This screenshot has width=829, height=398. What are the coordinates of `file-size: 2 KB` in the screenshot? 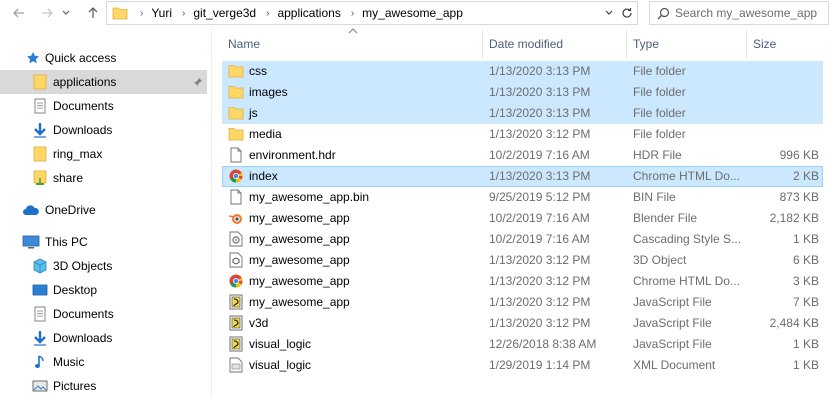 It's located at (805, 176).